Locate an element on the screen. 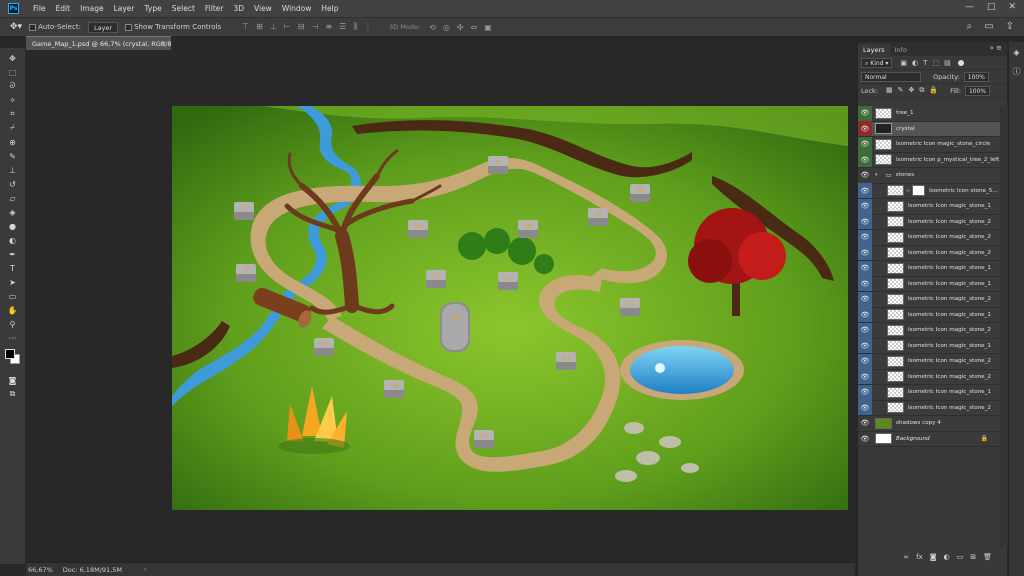  opacity-input: 100% is located at coordinates (976, 76).